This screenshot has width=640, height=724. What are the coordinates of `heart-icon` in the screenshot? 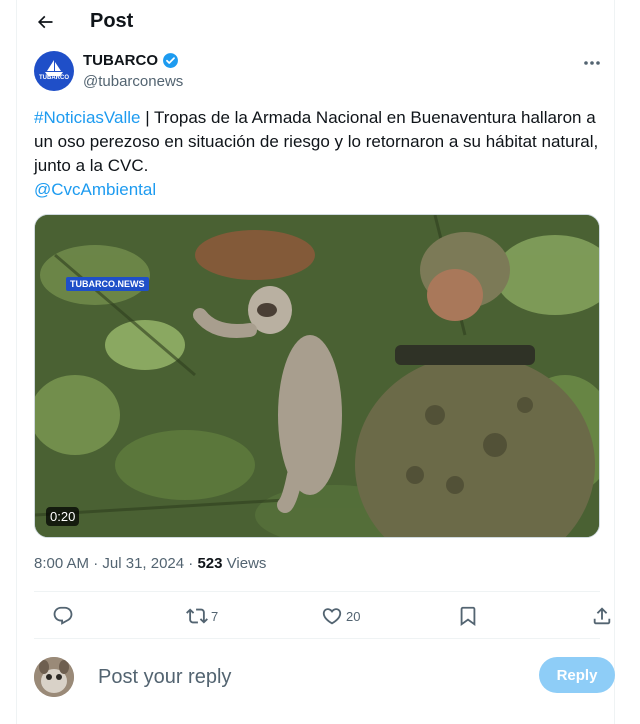 It's located at (332, 616).